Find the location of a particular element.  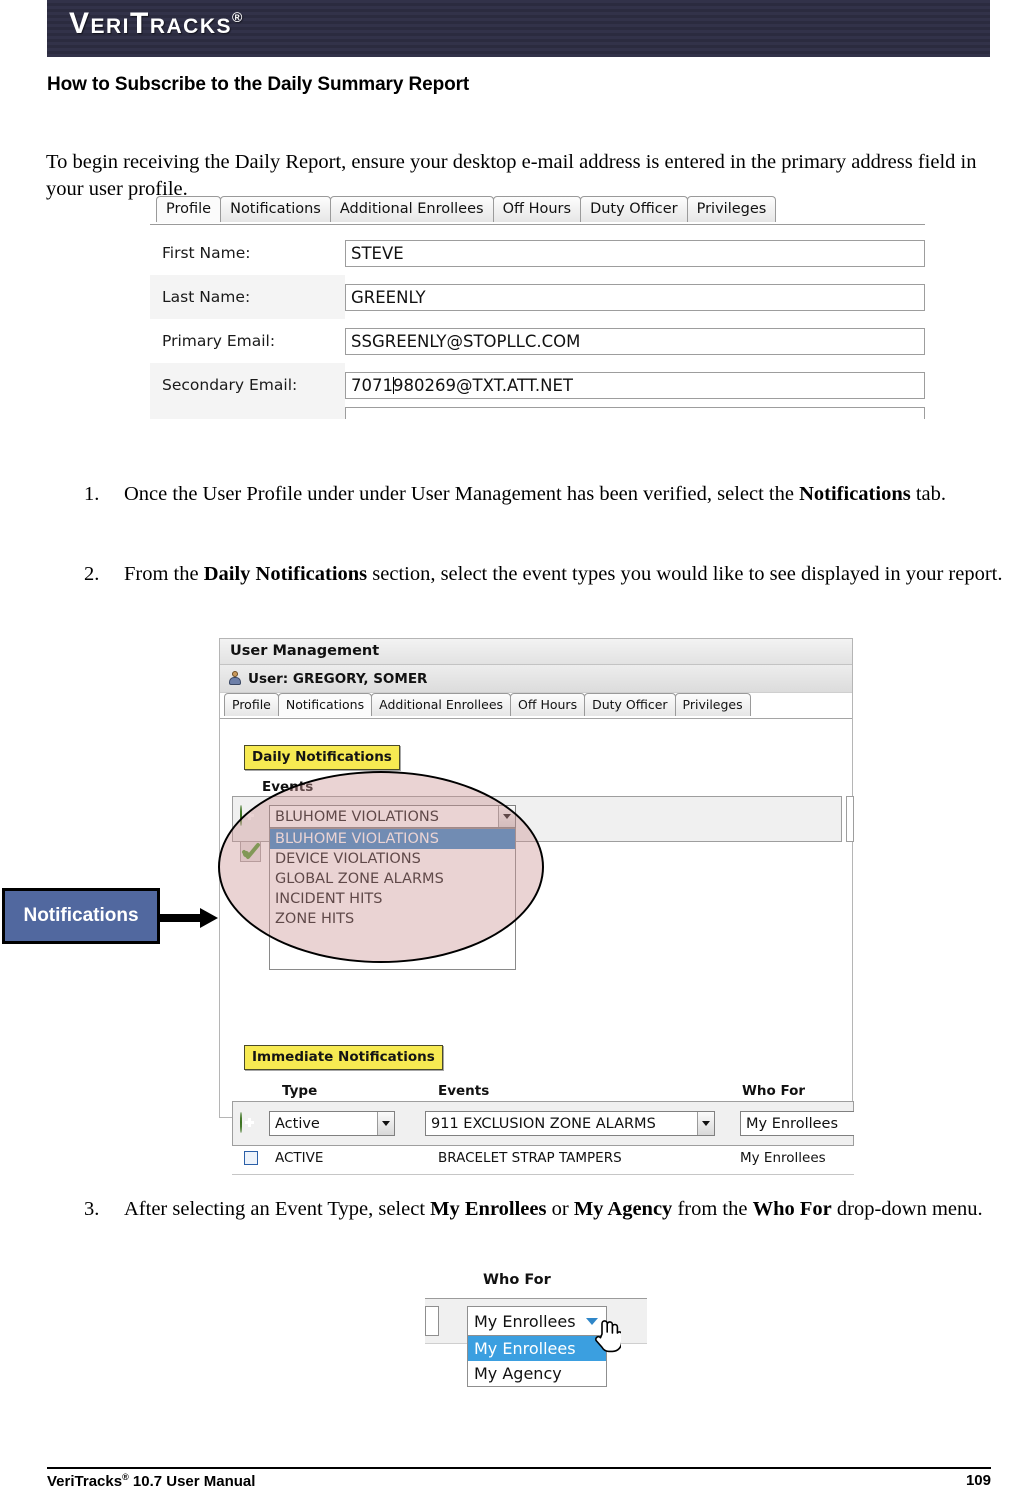

primary-email-cell: SSGREENLY@STOPLLC.COM is located at coordinates (635, 341).